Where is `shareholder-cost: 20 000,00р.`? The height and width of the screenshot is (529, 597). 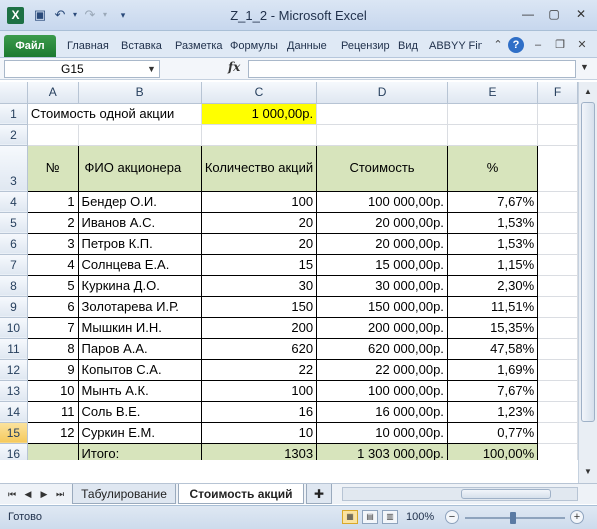
shareholder-cost: 20 000,00р. is located at coordinates (382, 222).